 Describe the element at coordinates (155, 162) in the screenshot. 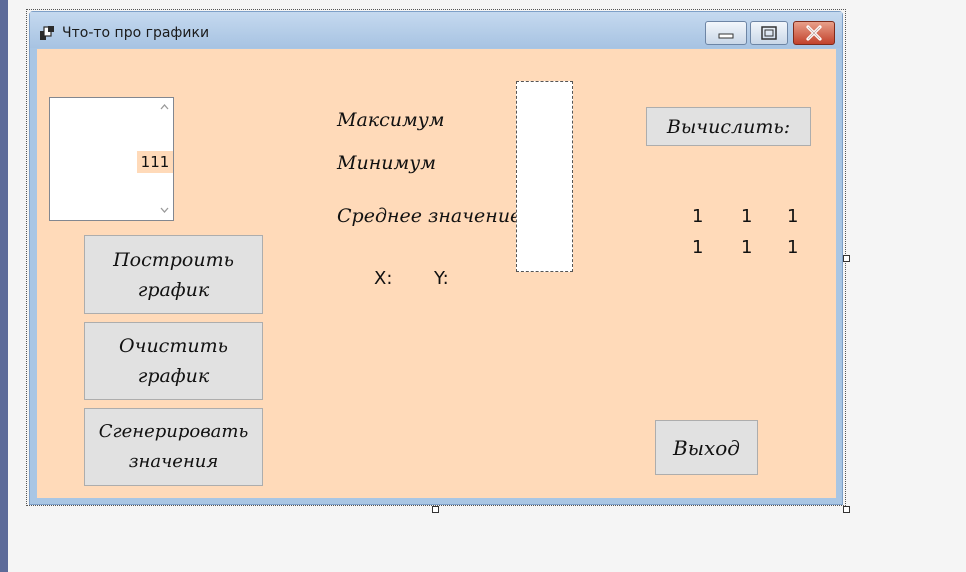

I see `list-item: 111` at that location.